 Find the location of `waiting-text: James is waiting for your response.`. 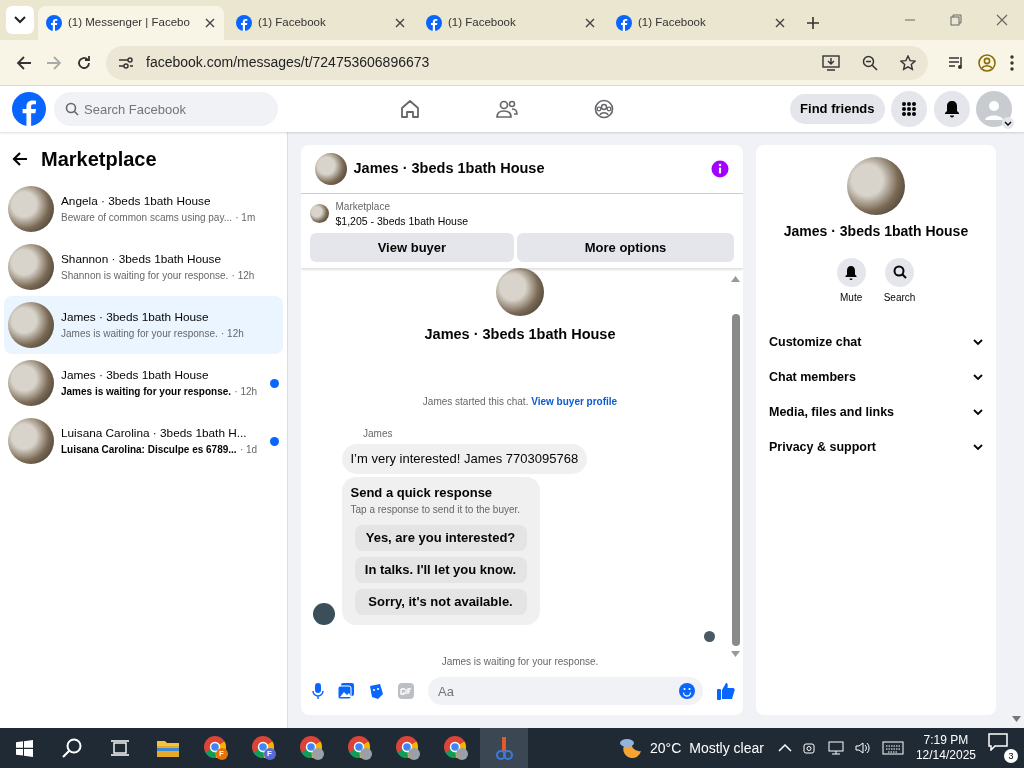

waiting-text: James is waiting for your response. is located at coordinates (520, 662).